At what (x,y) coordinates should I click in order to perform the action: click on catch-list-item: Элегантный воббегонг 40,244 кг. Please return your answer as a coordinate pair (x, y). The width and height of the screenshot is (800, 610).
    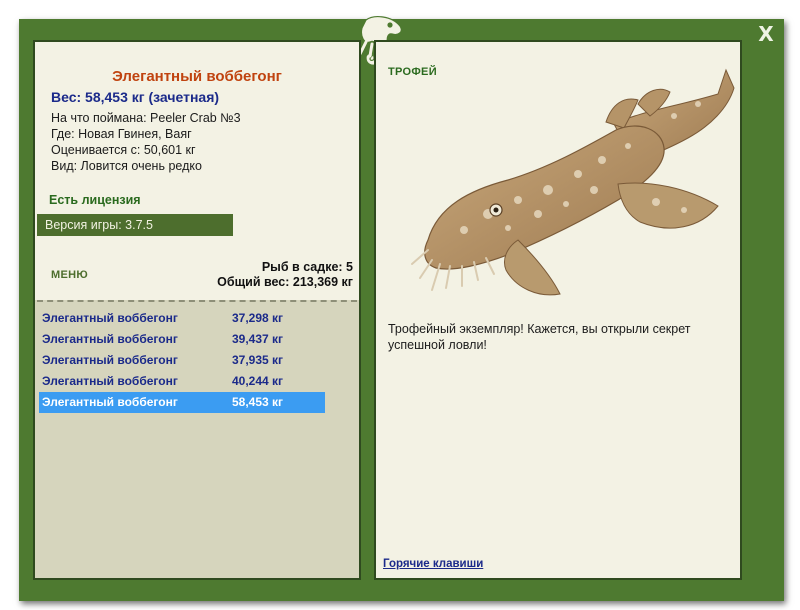
    Looking at the image, I should click on (182, 381).